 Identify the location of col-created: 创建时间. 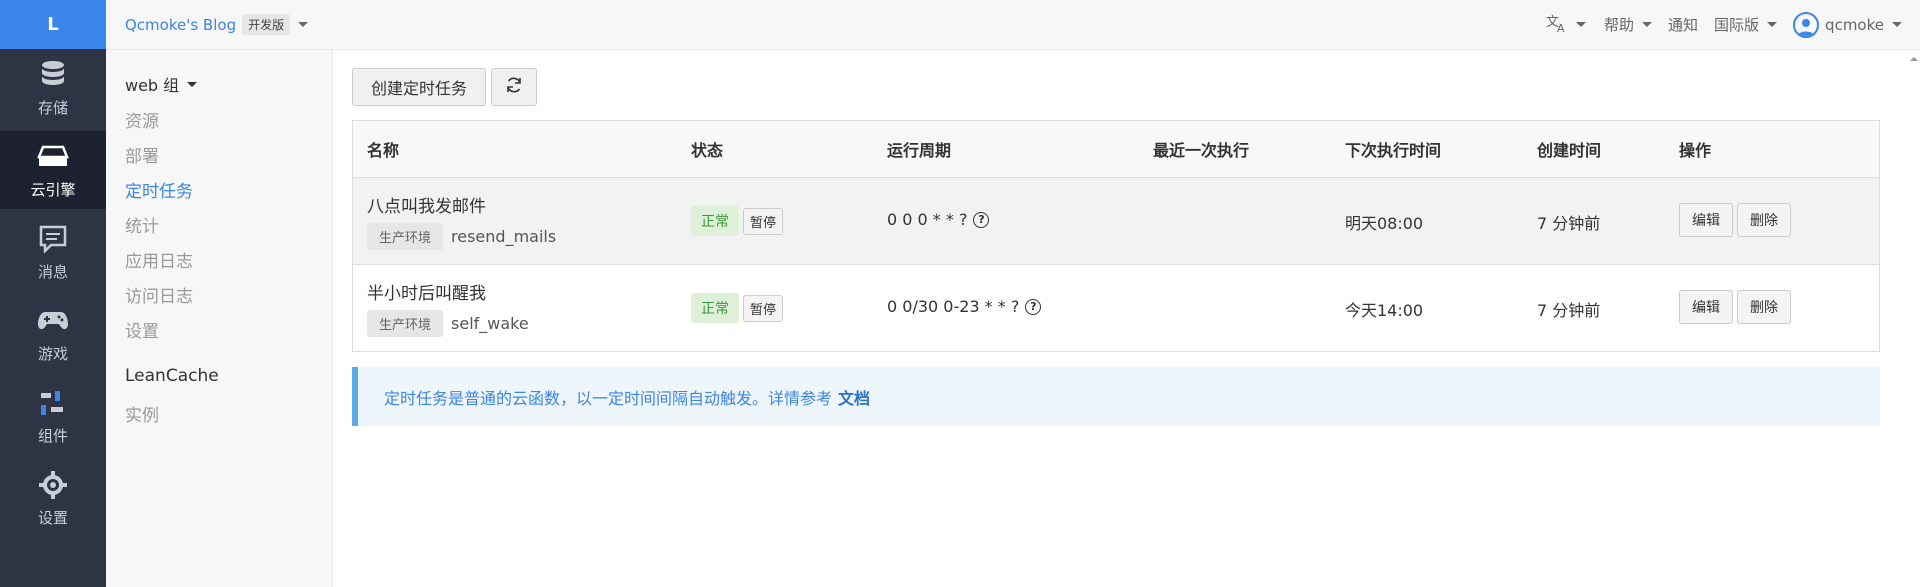
(1569, 150).